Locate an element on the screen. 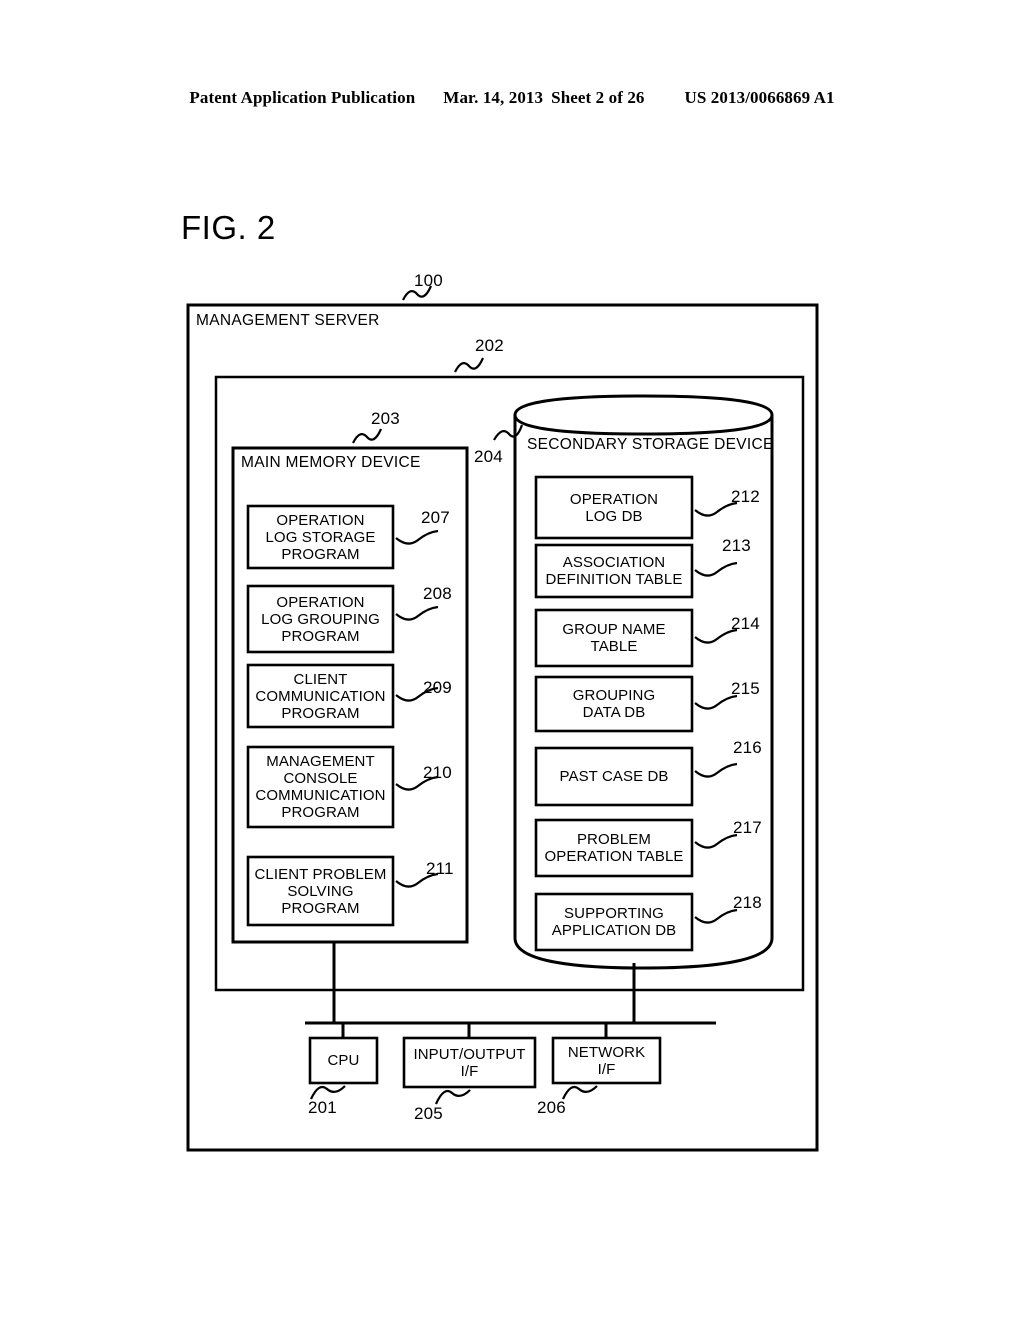  ref-209: 209 is located at coordinates (437, 687).